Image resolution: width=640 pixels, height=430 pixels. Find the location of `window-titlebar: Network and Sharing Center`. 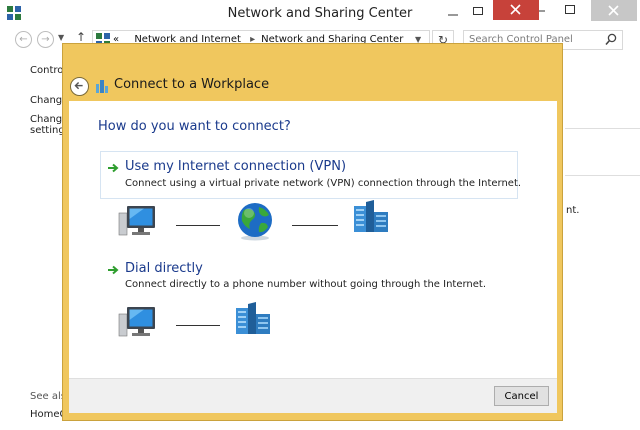

window-titlebar: Network and Sharing Center is located at coordinates (320, 13).